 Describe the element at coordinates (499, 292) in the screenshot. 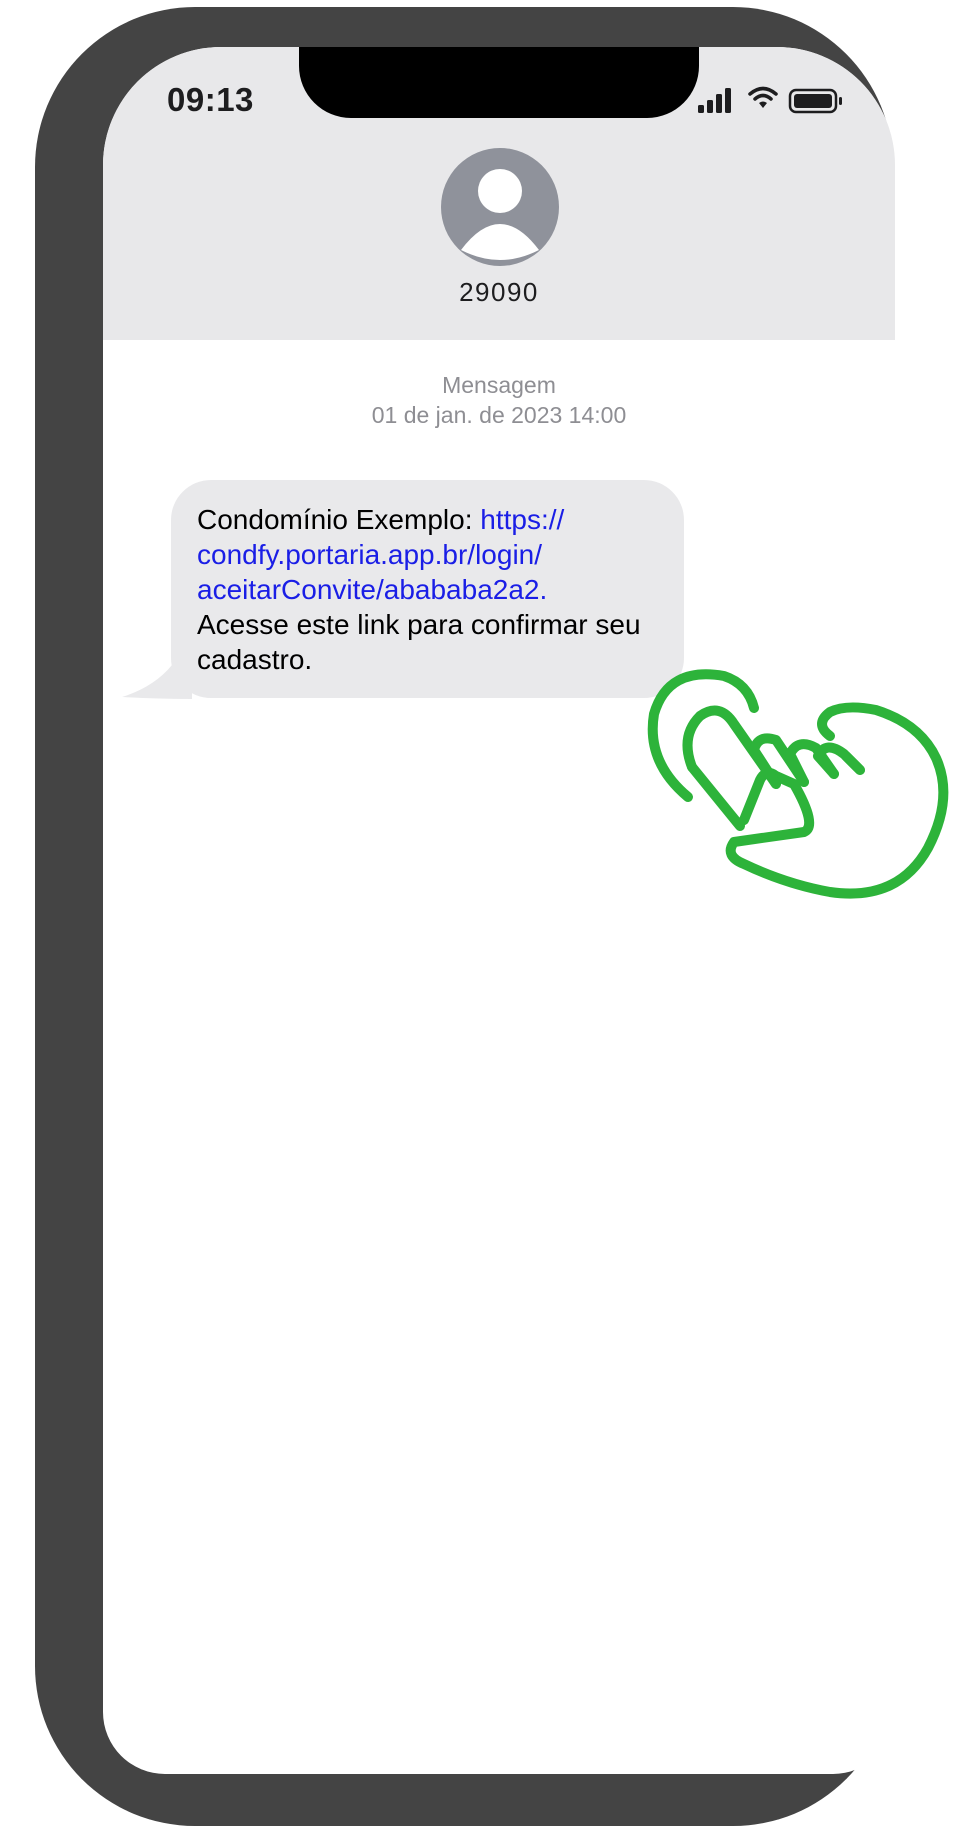

I see `contact-number: 29090` at that location.